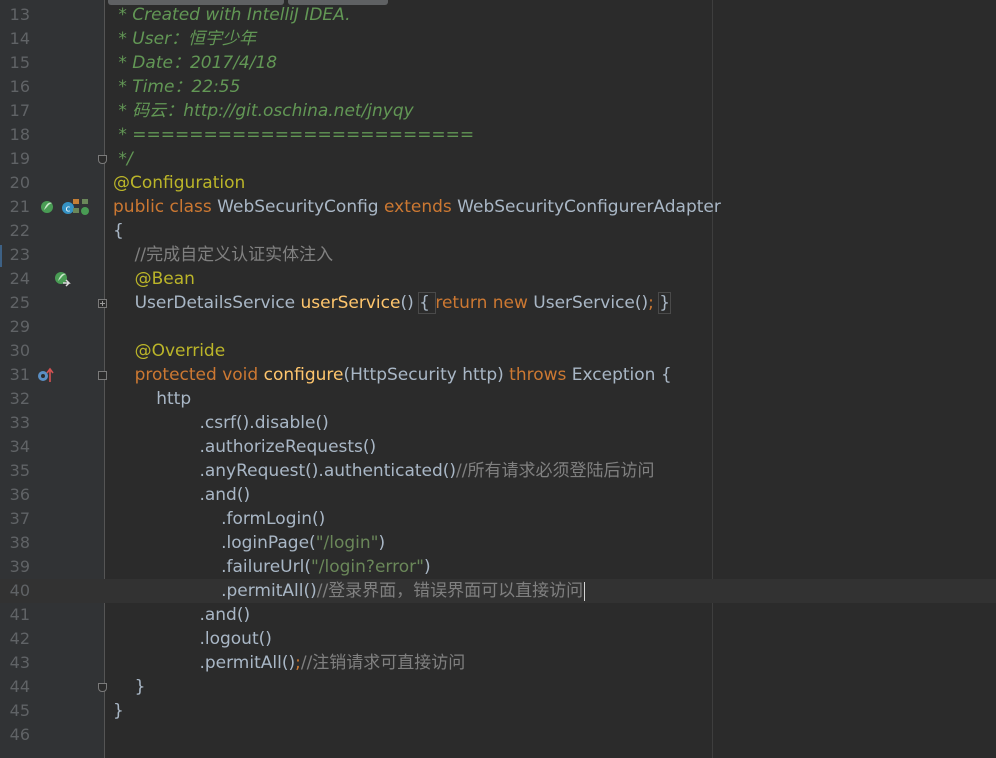 Image resolution: width=996 pixels, height=758 pixels. Describe the element at coordinates (15, 687) in the screenshot. I see `line-number: 44` at that location.